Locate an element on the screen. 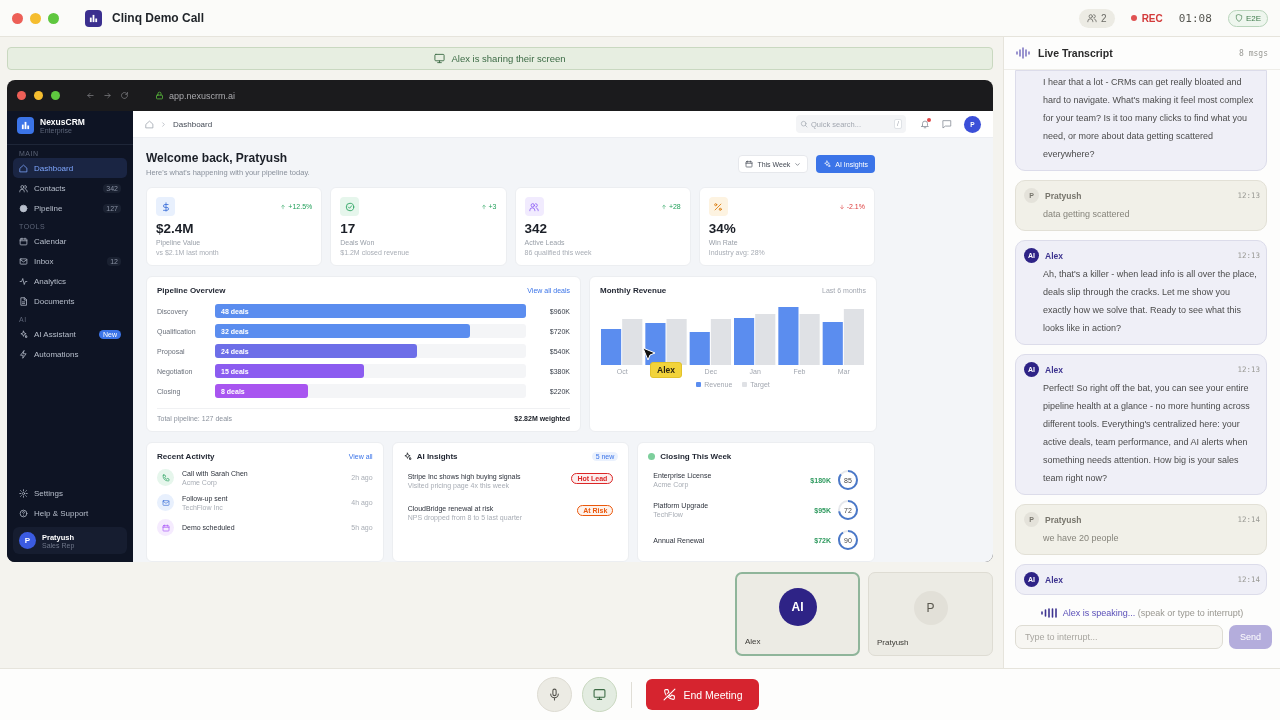 This screenshot has width=1280, height=720. message-text: I hear that a lot - CRMs can get really bloated and hard to navigate. What's making it feel most complex for your team? Is it too many clicks to find what you need, or more about data getting scattered everywhere? is located at coordinates (1148, 118).